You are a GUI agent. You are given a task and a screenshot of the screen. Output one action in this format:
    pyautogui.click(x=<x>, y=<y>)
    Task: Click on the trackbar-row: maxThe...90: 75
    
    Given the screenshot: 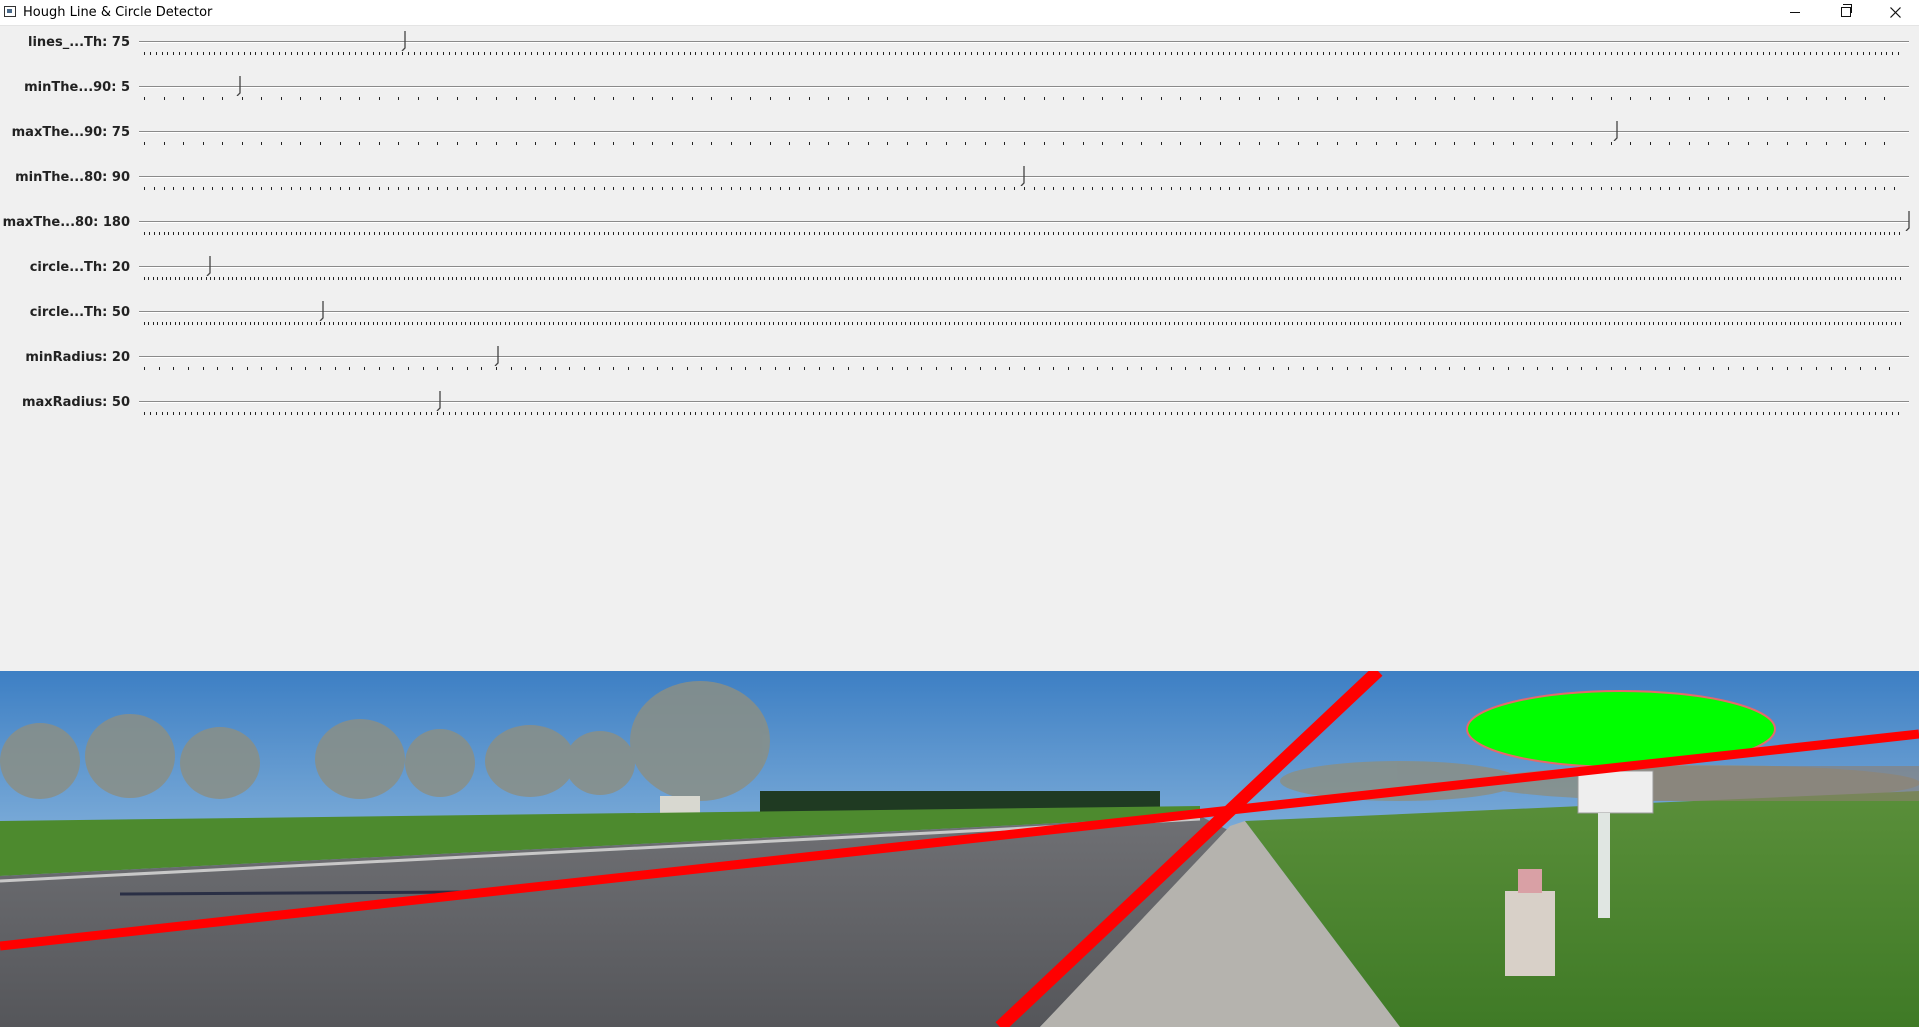 What is the action you would take?
    pyautogui.click(x=959, y=140)
    